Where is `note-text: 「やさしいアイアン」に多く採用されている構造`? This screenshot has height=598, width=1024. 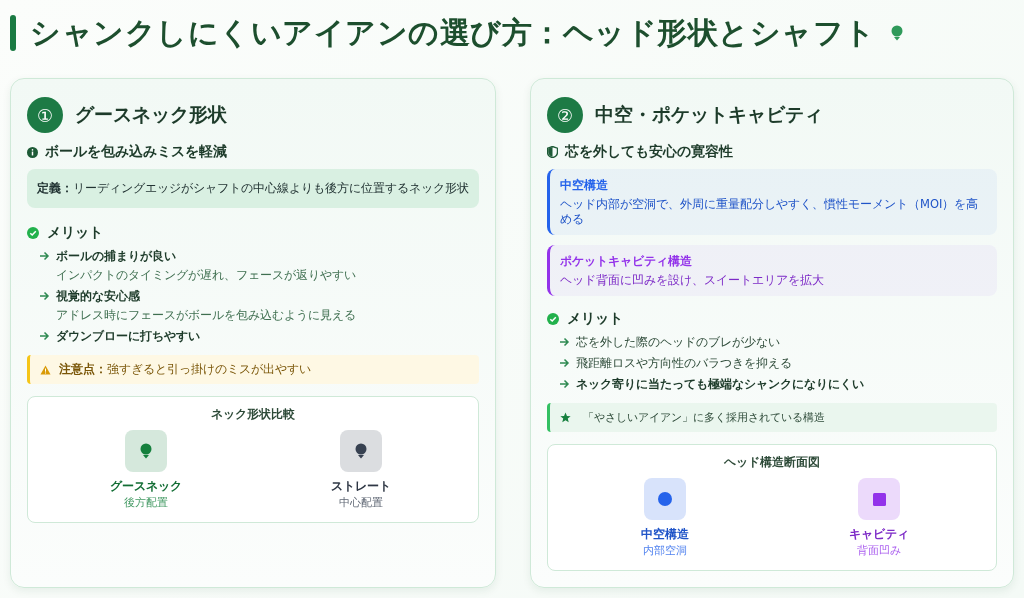 note-text: 「やさしいアイアン」に多く採用されている構造 is located at coordinates (704, 417).